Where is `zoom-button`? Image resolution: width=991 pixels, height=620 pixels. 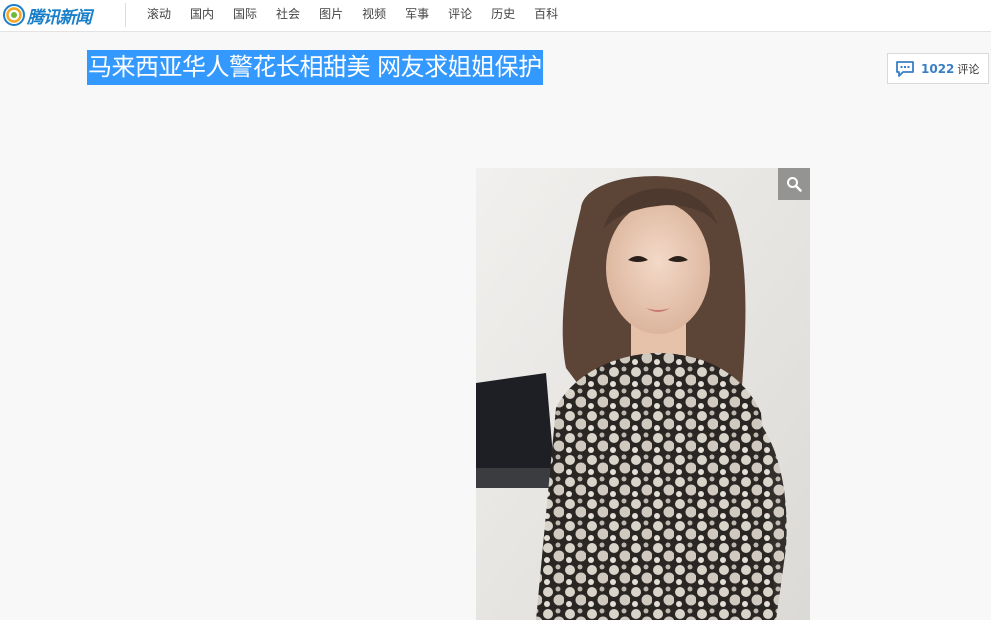
zoom-button is located at coordinates (794, 184).